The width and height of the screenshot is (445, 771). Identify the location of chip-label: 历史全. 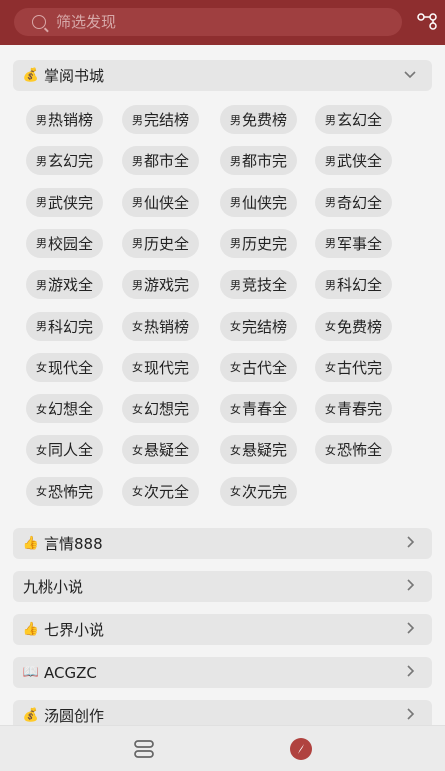
(167, 243).